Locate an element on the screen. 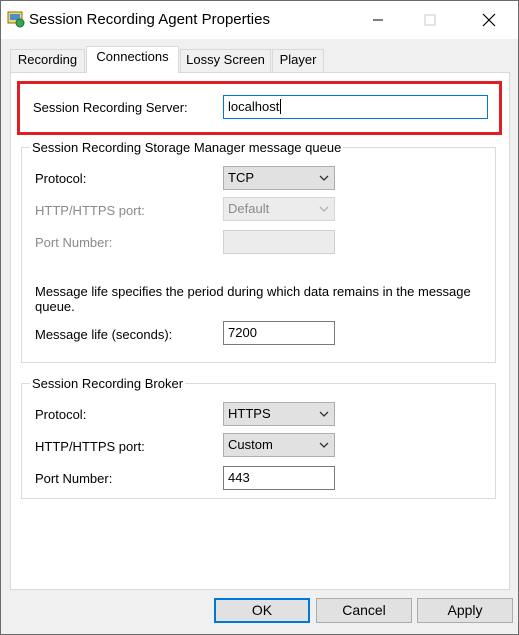 Image resolution: width=519 pixels, height=635 pixels. tab-label: Connections is located at coordinates (132, 56).